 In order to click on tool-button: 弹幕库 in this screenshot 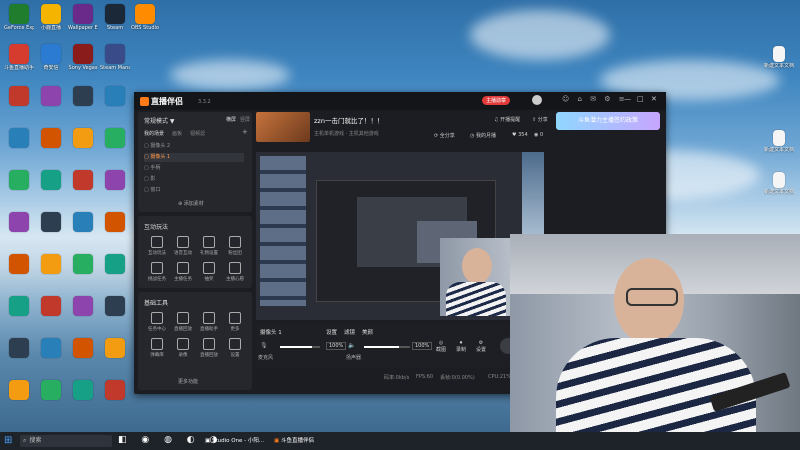, I will do `click(157, 348)`.